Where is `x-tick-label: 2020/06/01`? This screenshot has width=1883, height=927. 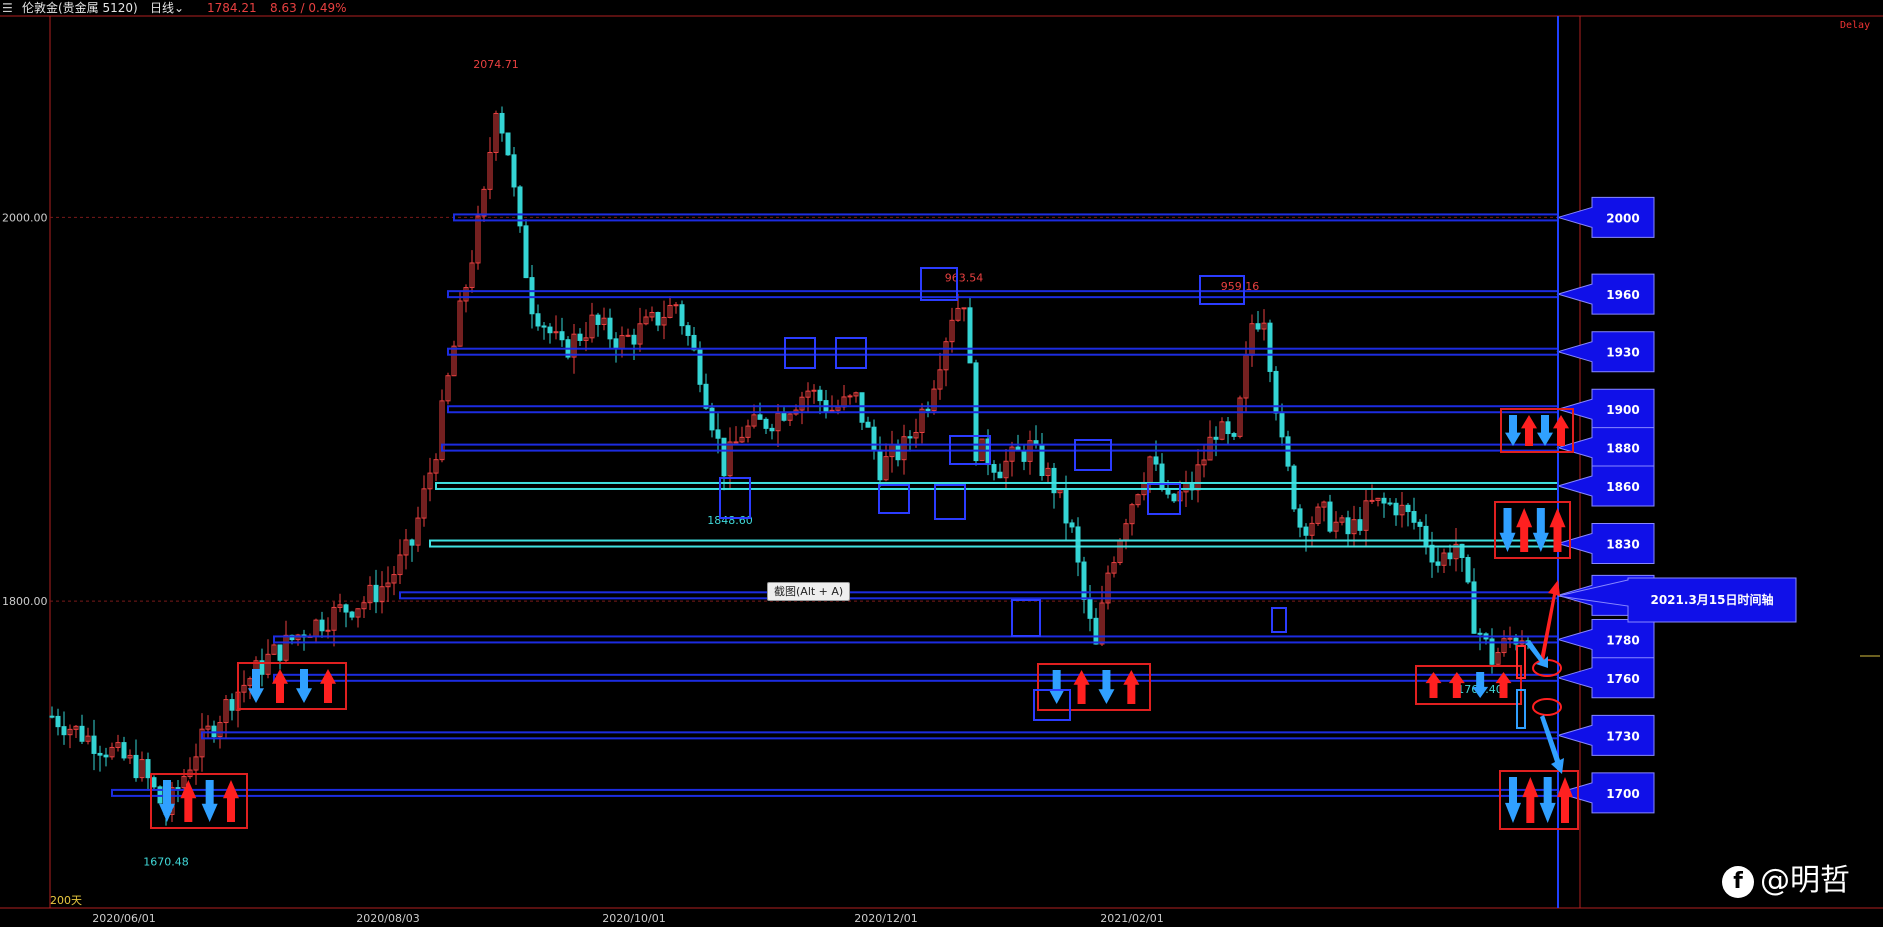
x-tick-label: 2020/06/01 is located at coordinates (123, 918).